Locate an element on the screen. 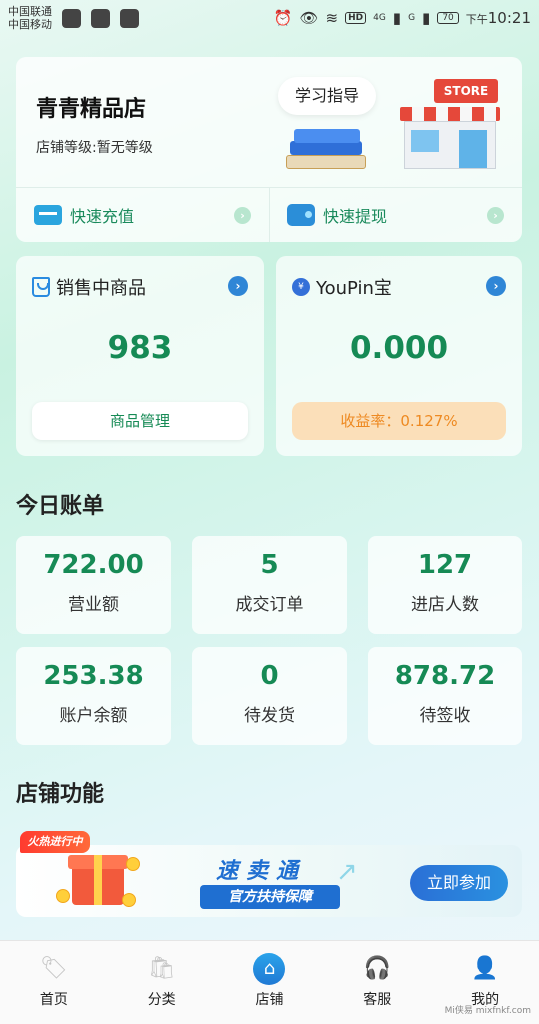 This screenshot has width=539, height=1024. on-sale-title: 销售中商品 is located at coordinates (101, 288).